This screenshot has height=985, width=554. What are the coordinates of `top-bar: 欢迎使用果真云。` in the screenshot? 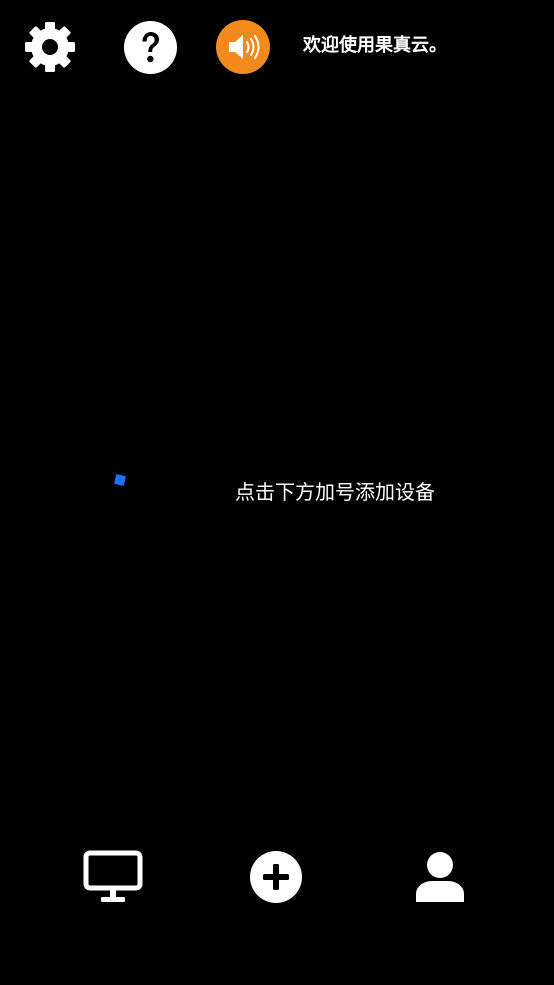 It's located at (277, 48).